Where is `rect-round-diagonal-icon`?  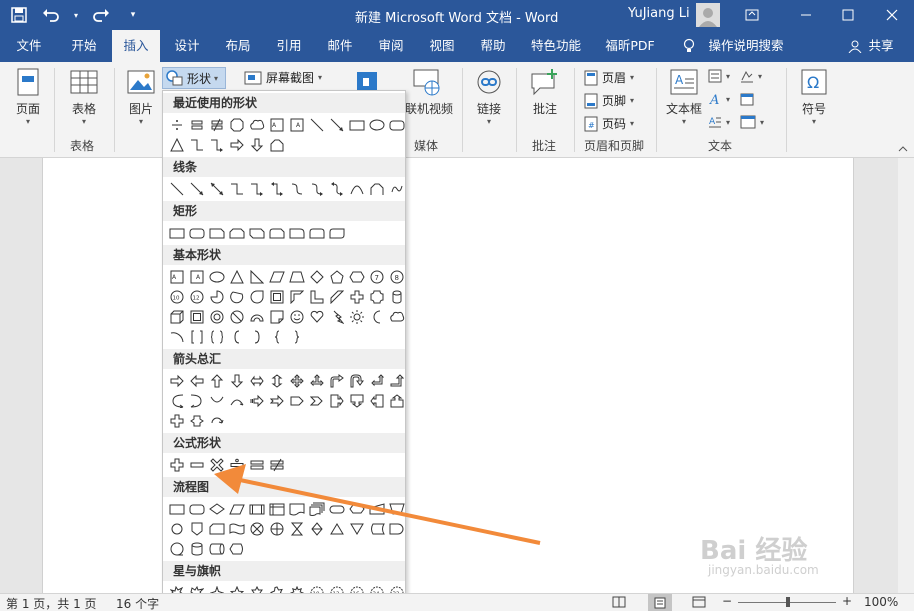 rect-round-diagonal-icon is located at coordinates (337, 233).